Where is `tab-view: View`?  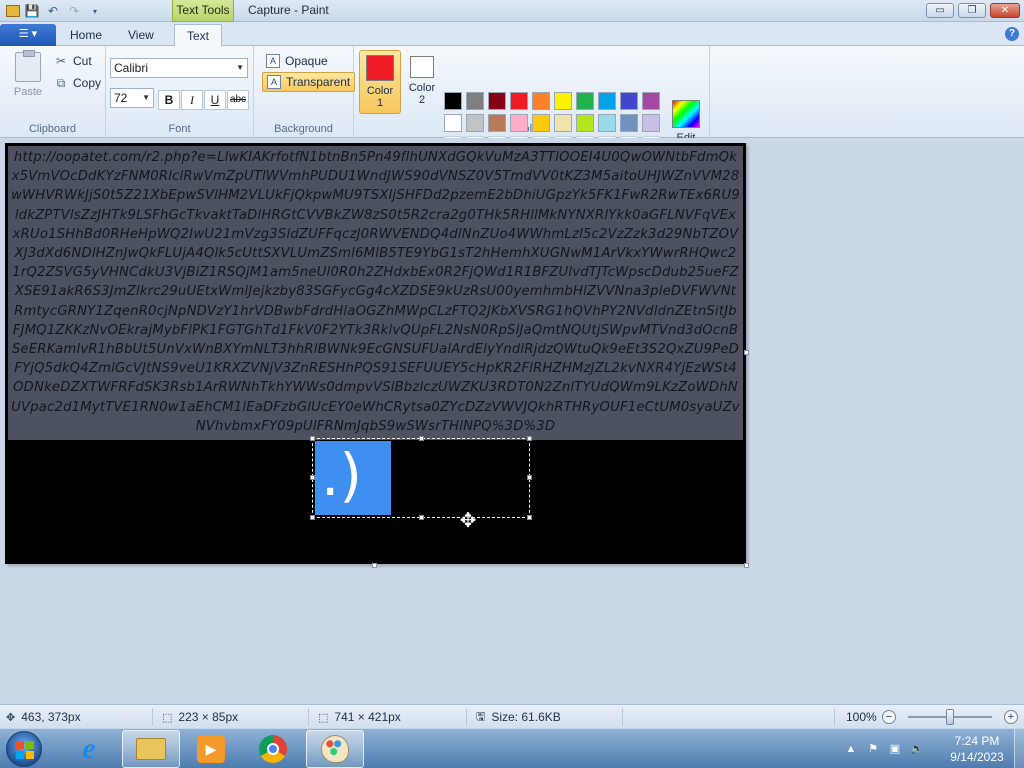
tab-view: View is located at coordinates (141, 35).